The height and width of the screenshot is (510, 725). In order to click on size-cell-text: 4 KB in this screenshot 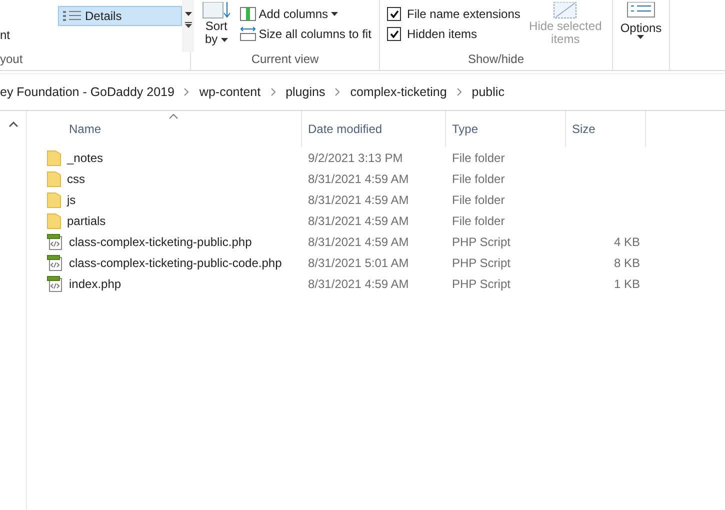, I will do `click(626, 242)`.